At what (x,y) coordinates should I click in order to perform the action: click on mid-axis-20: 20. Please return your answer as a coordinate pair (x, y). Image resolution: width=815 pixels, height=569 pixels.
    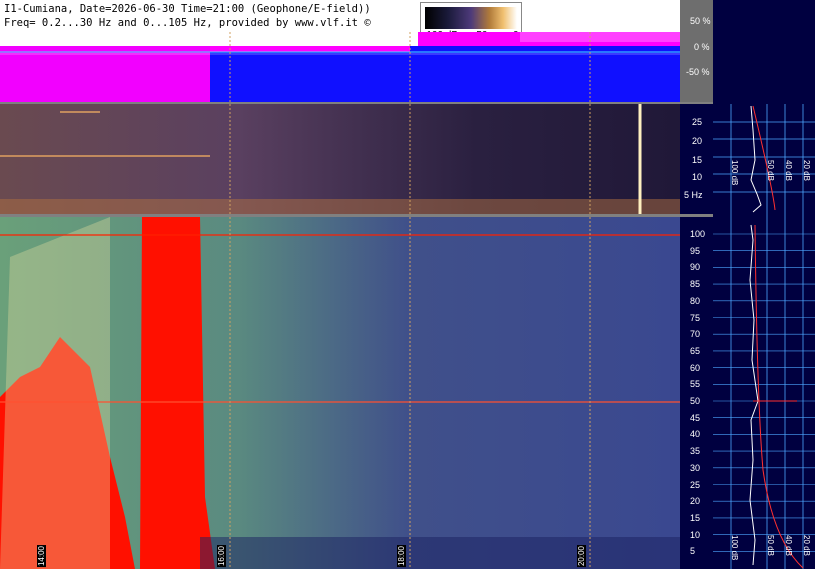
    Looking at the image, I should click on (697, 141).